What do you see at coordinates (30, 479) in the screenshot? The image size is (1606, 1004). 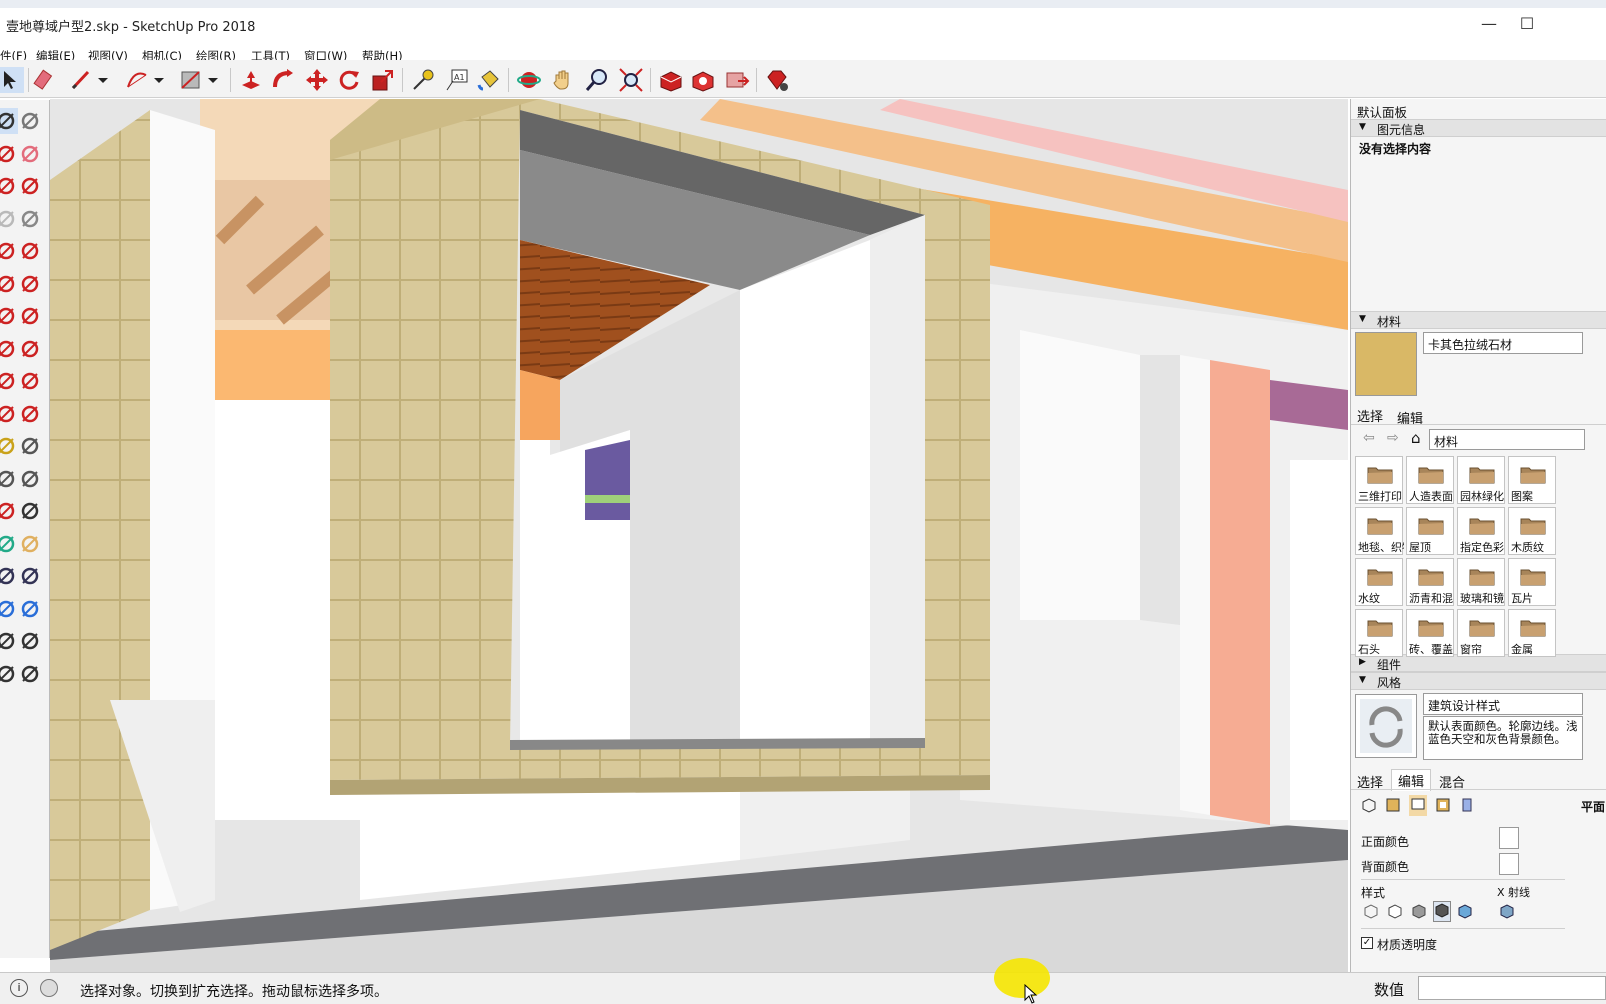 I see `text-icon` at bounding box center [30, 479].